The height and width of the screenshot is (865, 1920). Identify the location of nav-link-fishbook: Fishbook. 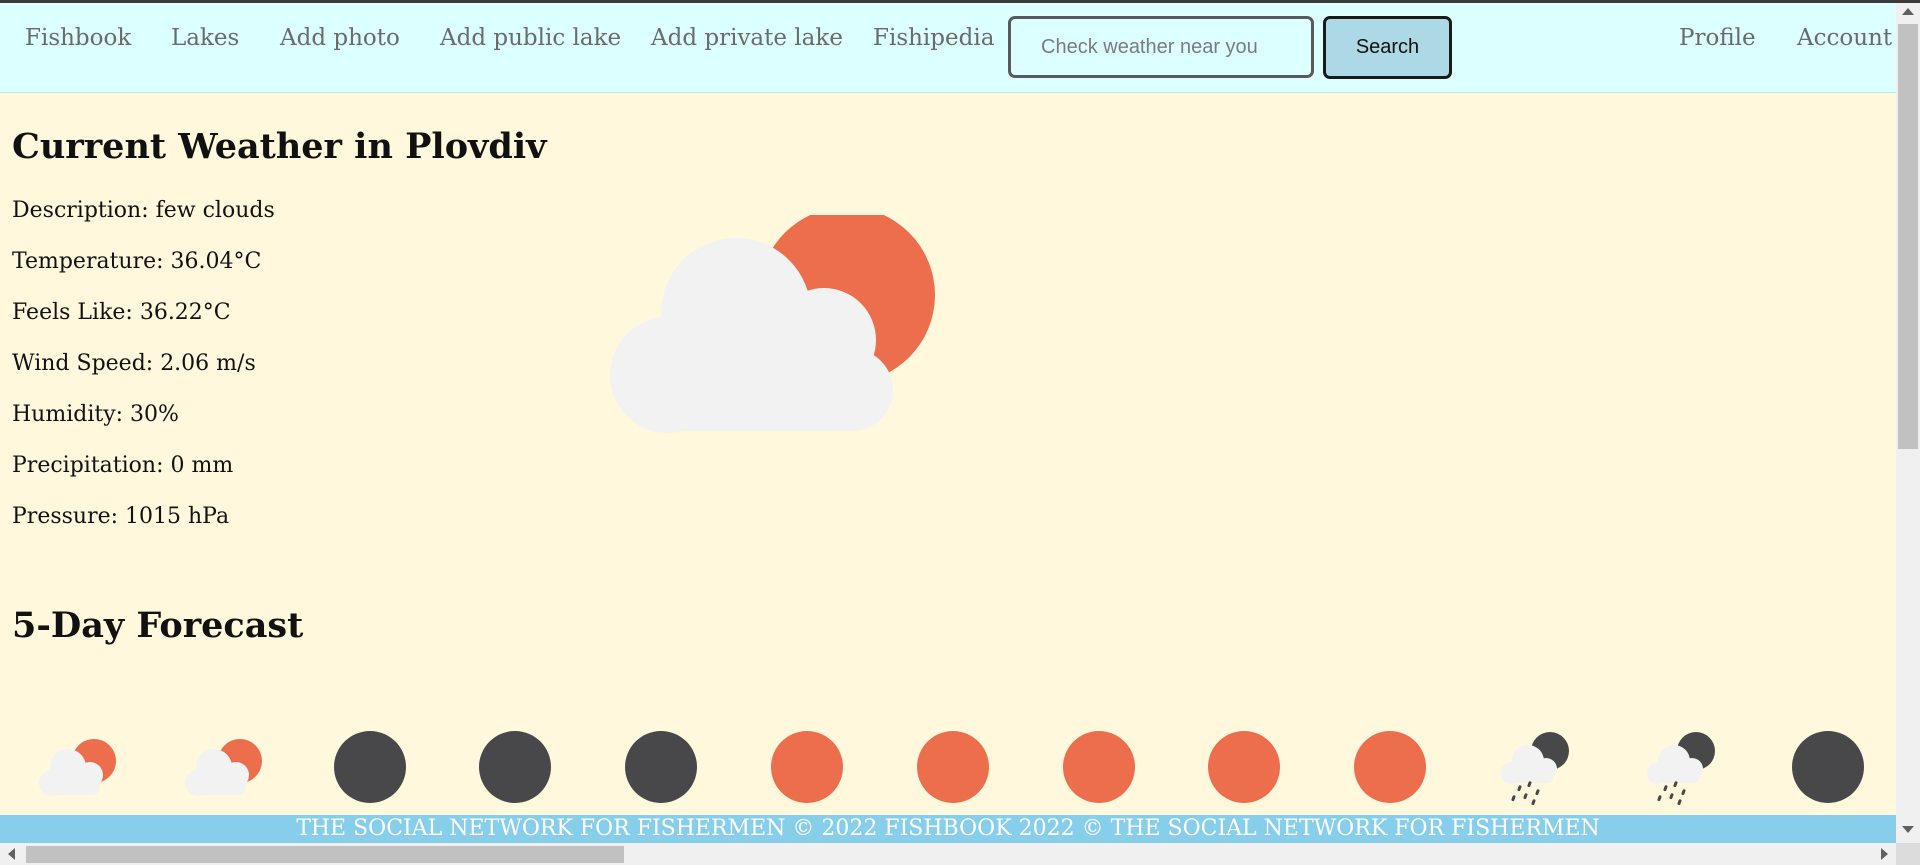
(78, 38).